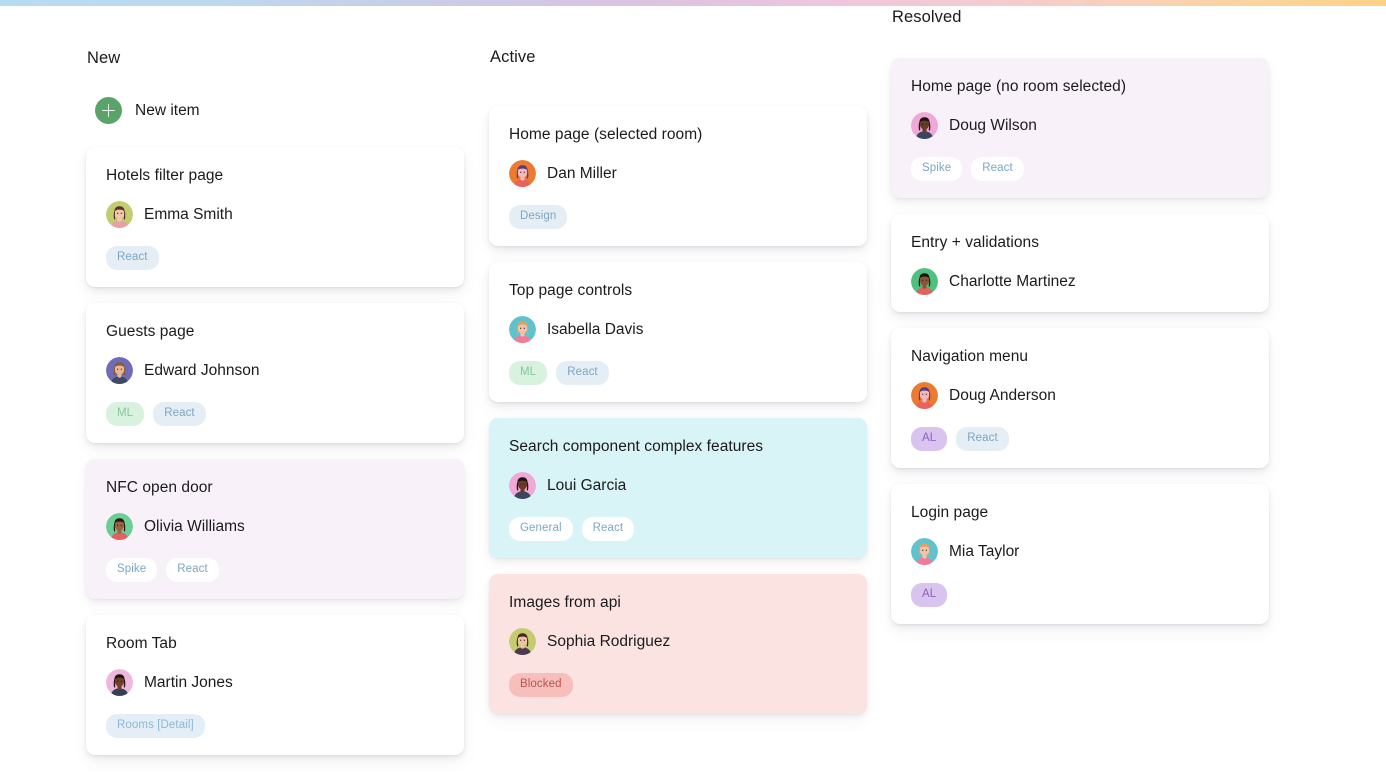  Describe the element at coordinates (571, 290) in the screenshot. I see `task-card-title: Top page controls` at that location.